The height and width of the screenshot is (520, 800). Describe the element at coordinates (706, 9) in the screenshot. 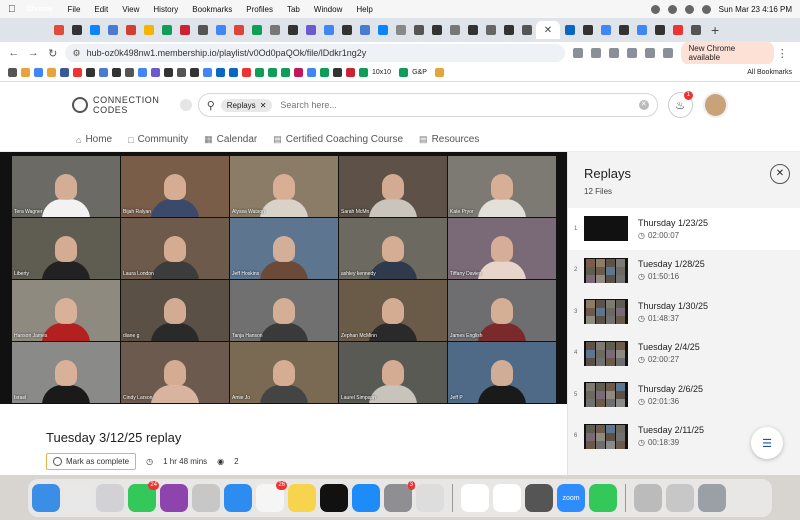

I see `search-icon` at that location.